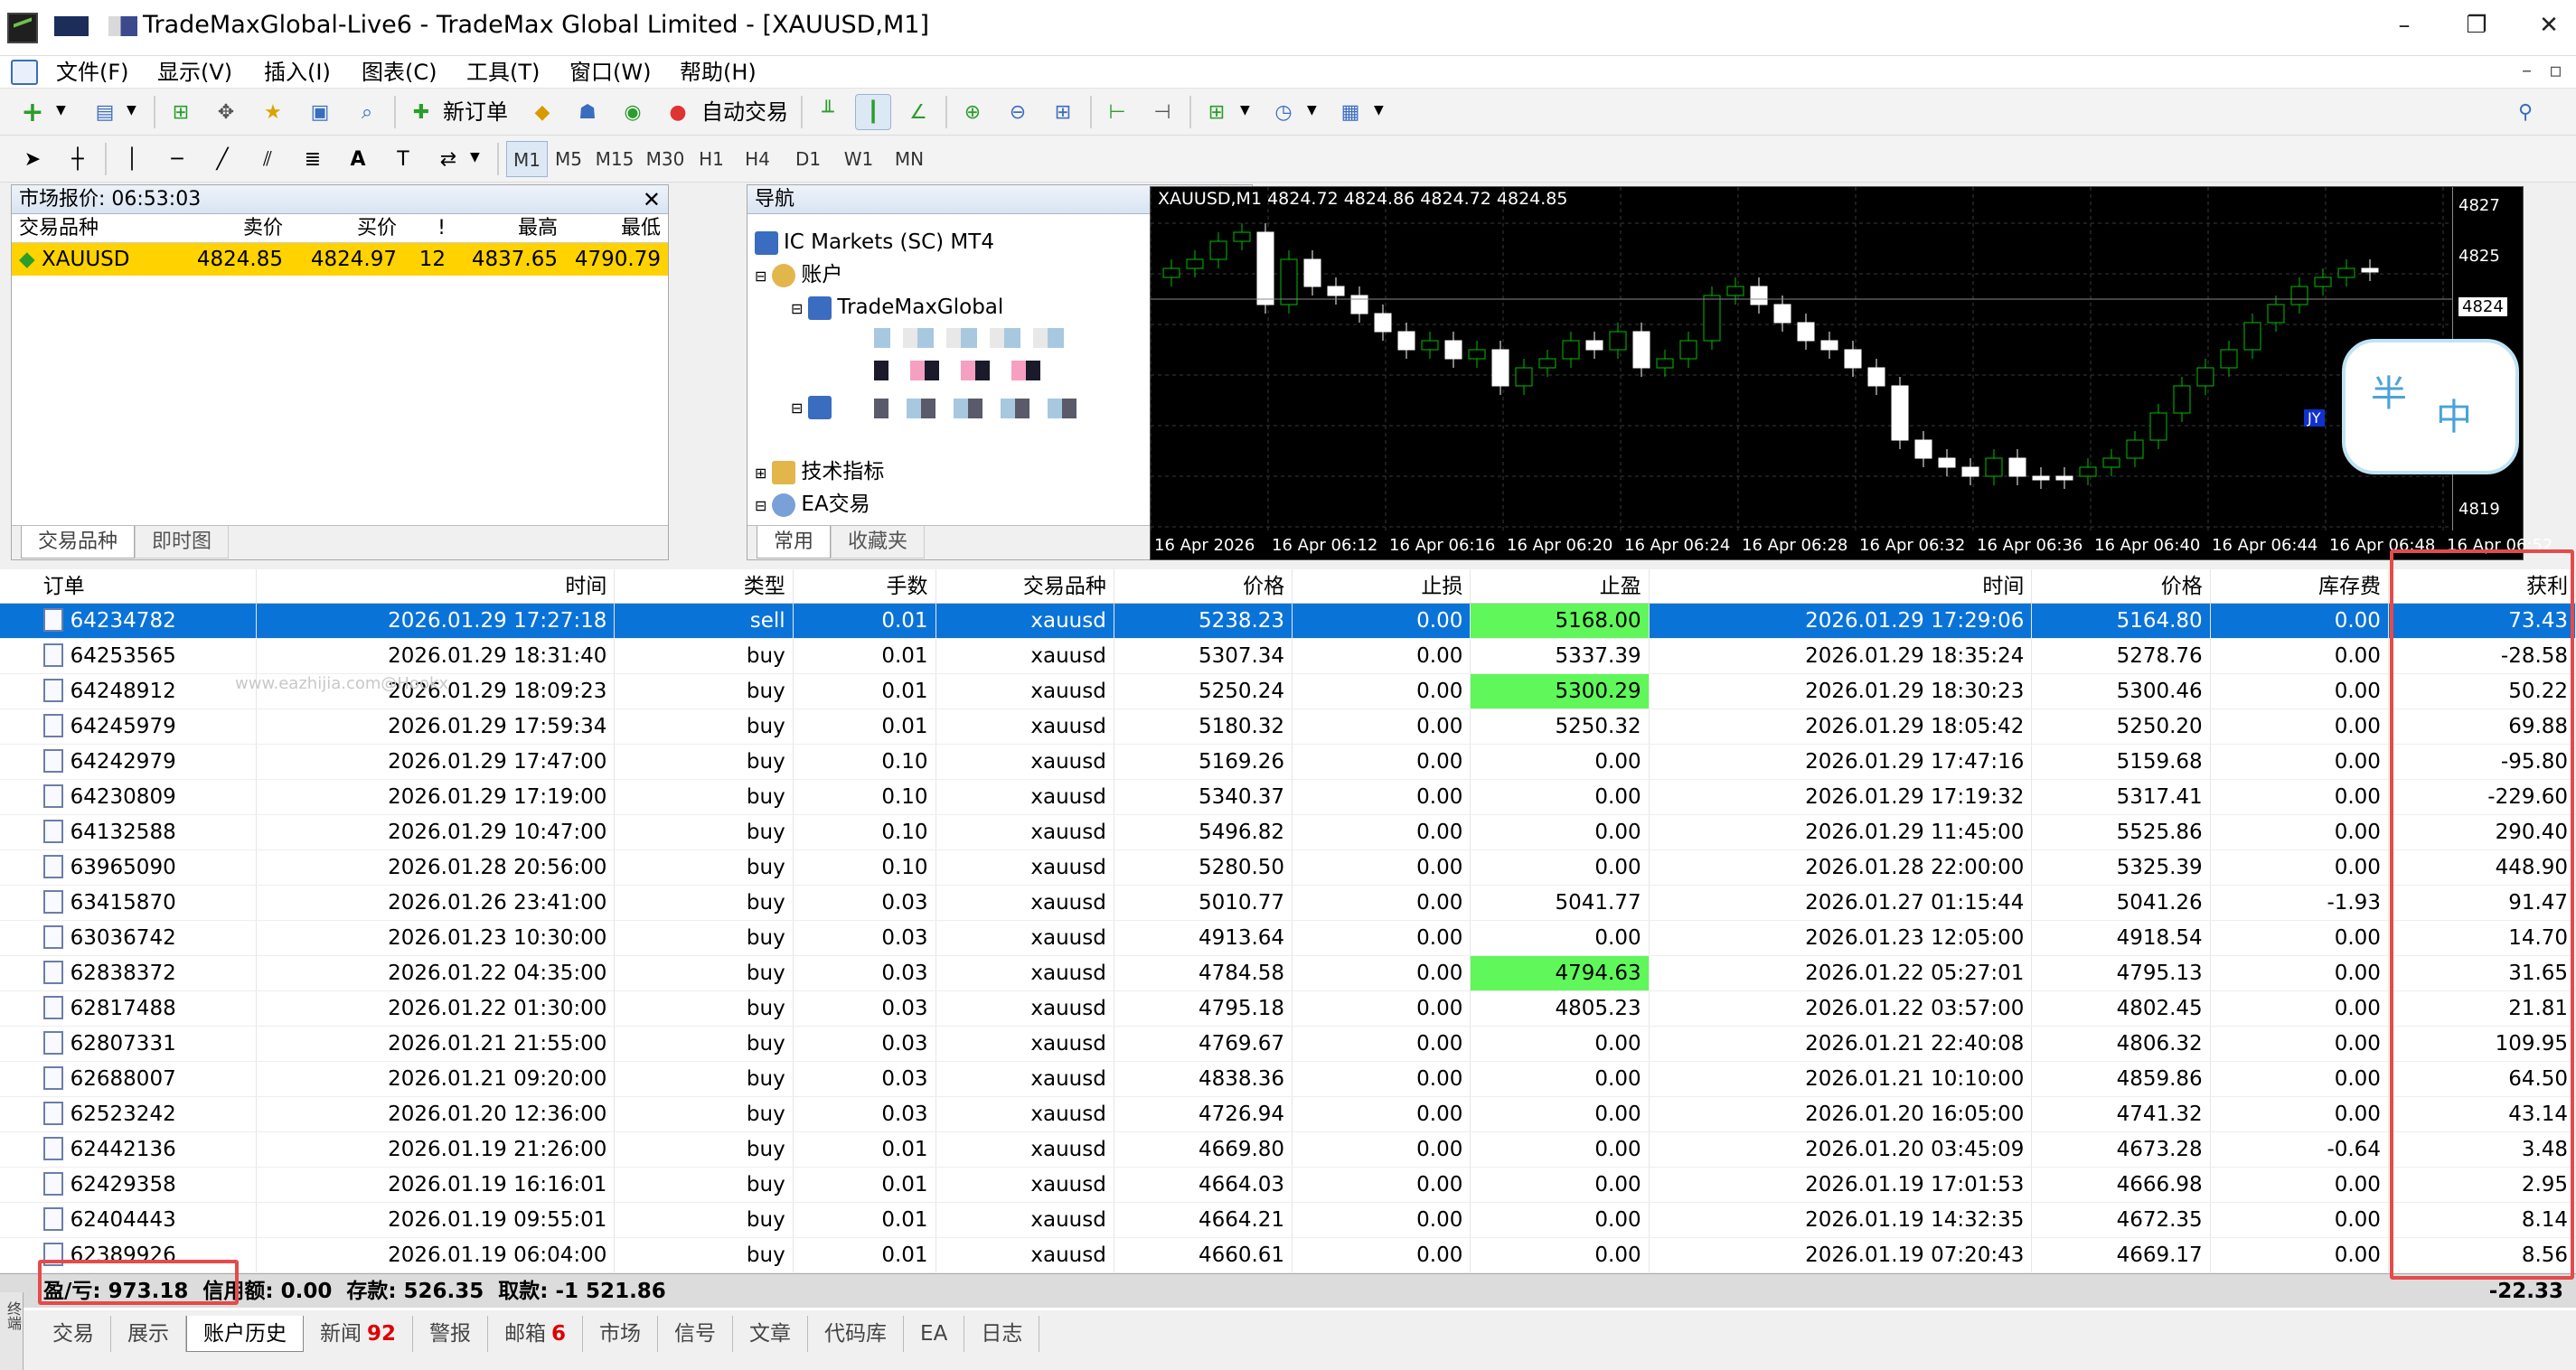 The image size is (2576, 1370). What do you see at coordinates (1283, 112) in the screenshot?
I see `periods-icon: ◷` at bounding box center [1283, 112].